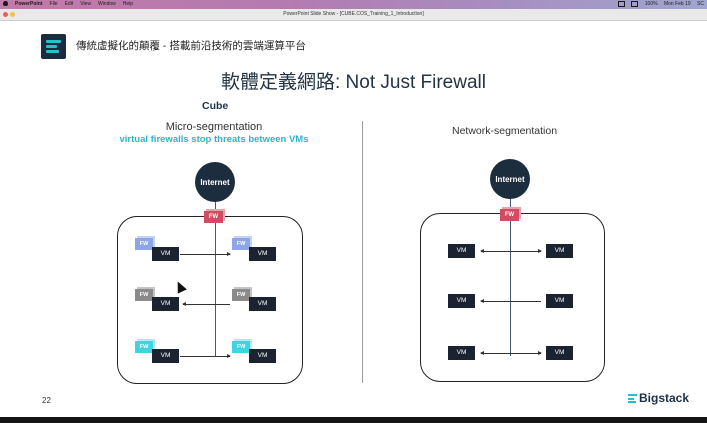 This screenshot has height=423, width=707. I want to click on page-number: 22, so click(46, 400).